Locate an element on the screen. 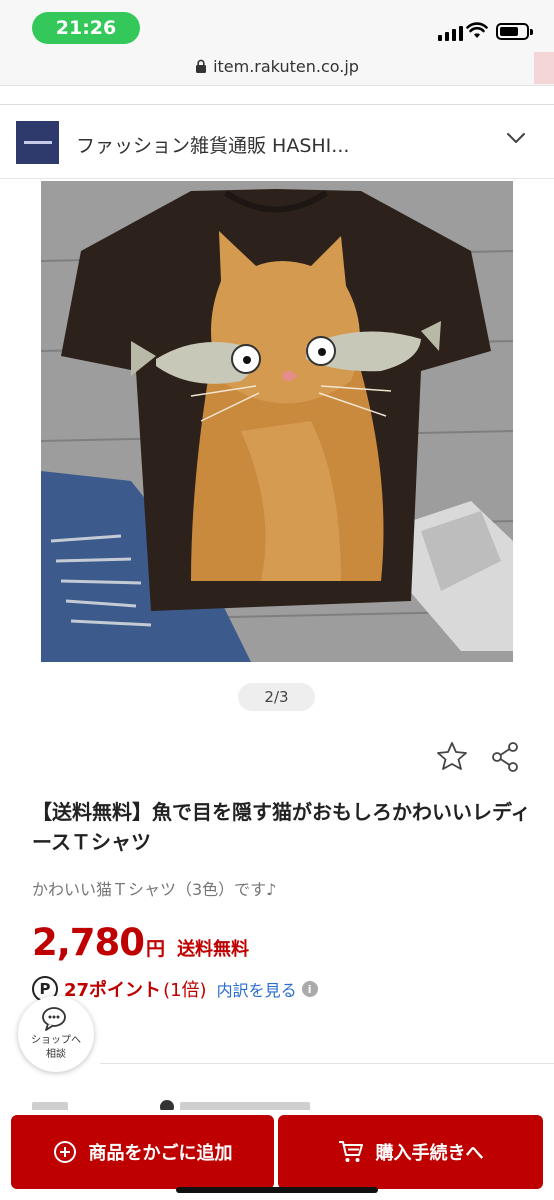 The image size is (554, 1200). status-bar: 21:26 is located at coordinates (277, 24).